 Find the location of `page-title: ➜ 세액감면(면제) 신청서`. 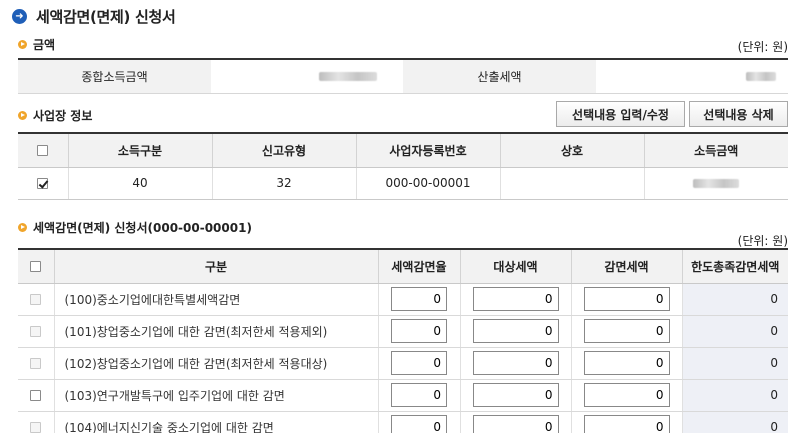

page-title: ➜ 세액감면(면제) 신청서 is located at coordinates (94, 16).